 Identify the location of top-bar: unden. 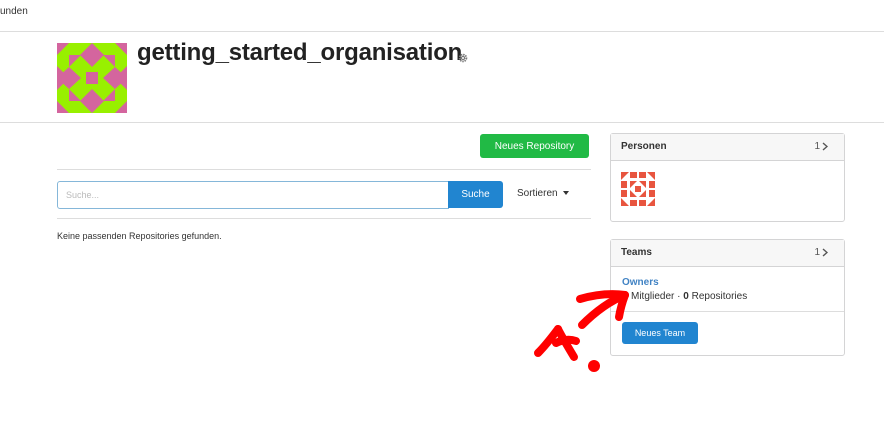
(442, 16).